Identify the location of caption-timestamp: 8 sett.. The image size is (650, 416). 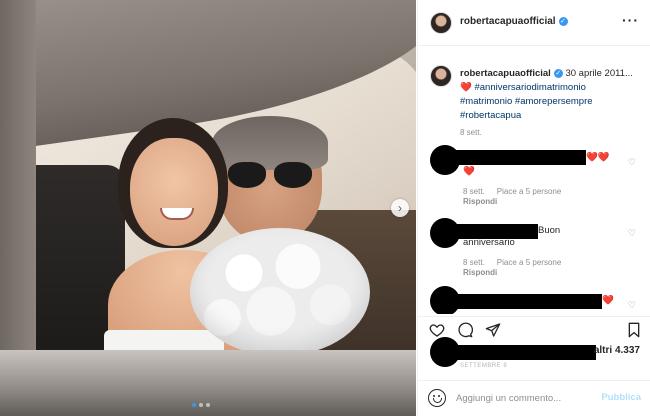
(471, 132).